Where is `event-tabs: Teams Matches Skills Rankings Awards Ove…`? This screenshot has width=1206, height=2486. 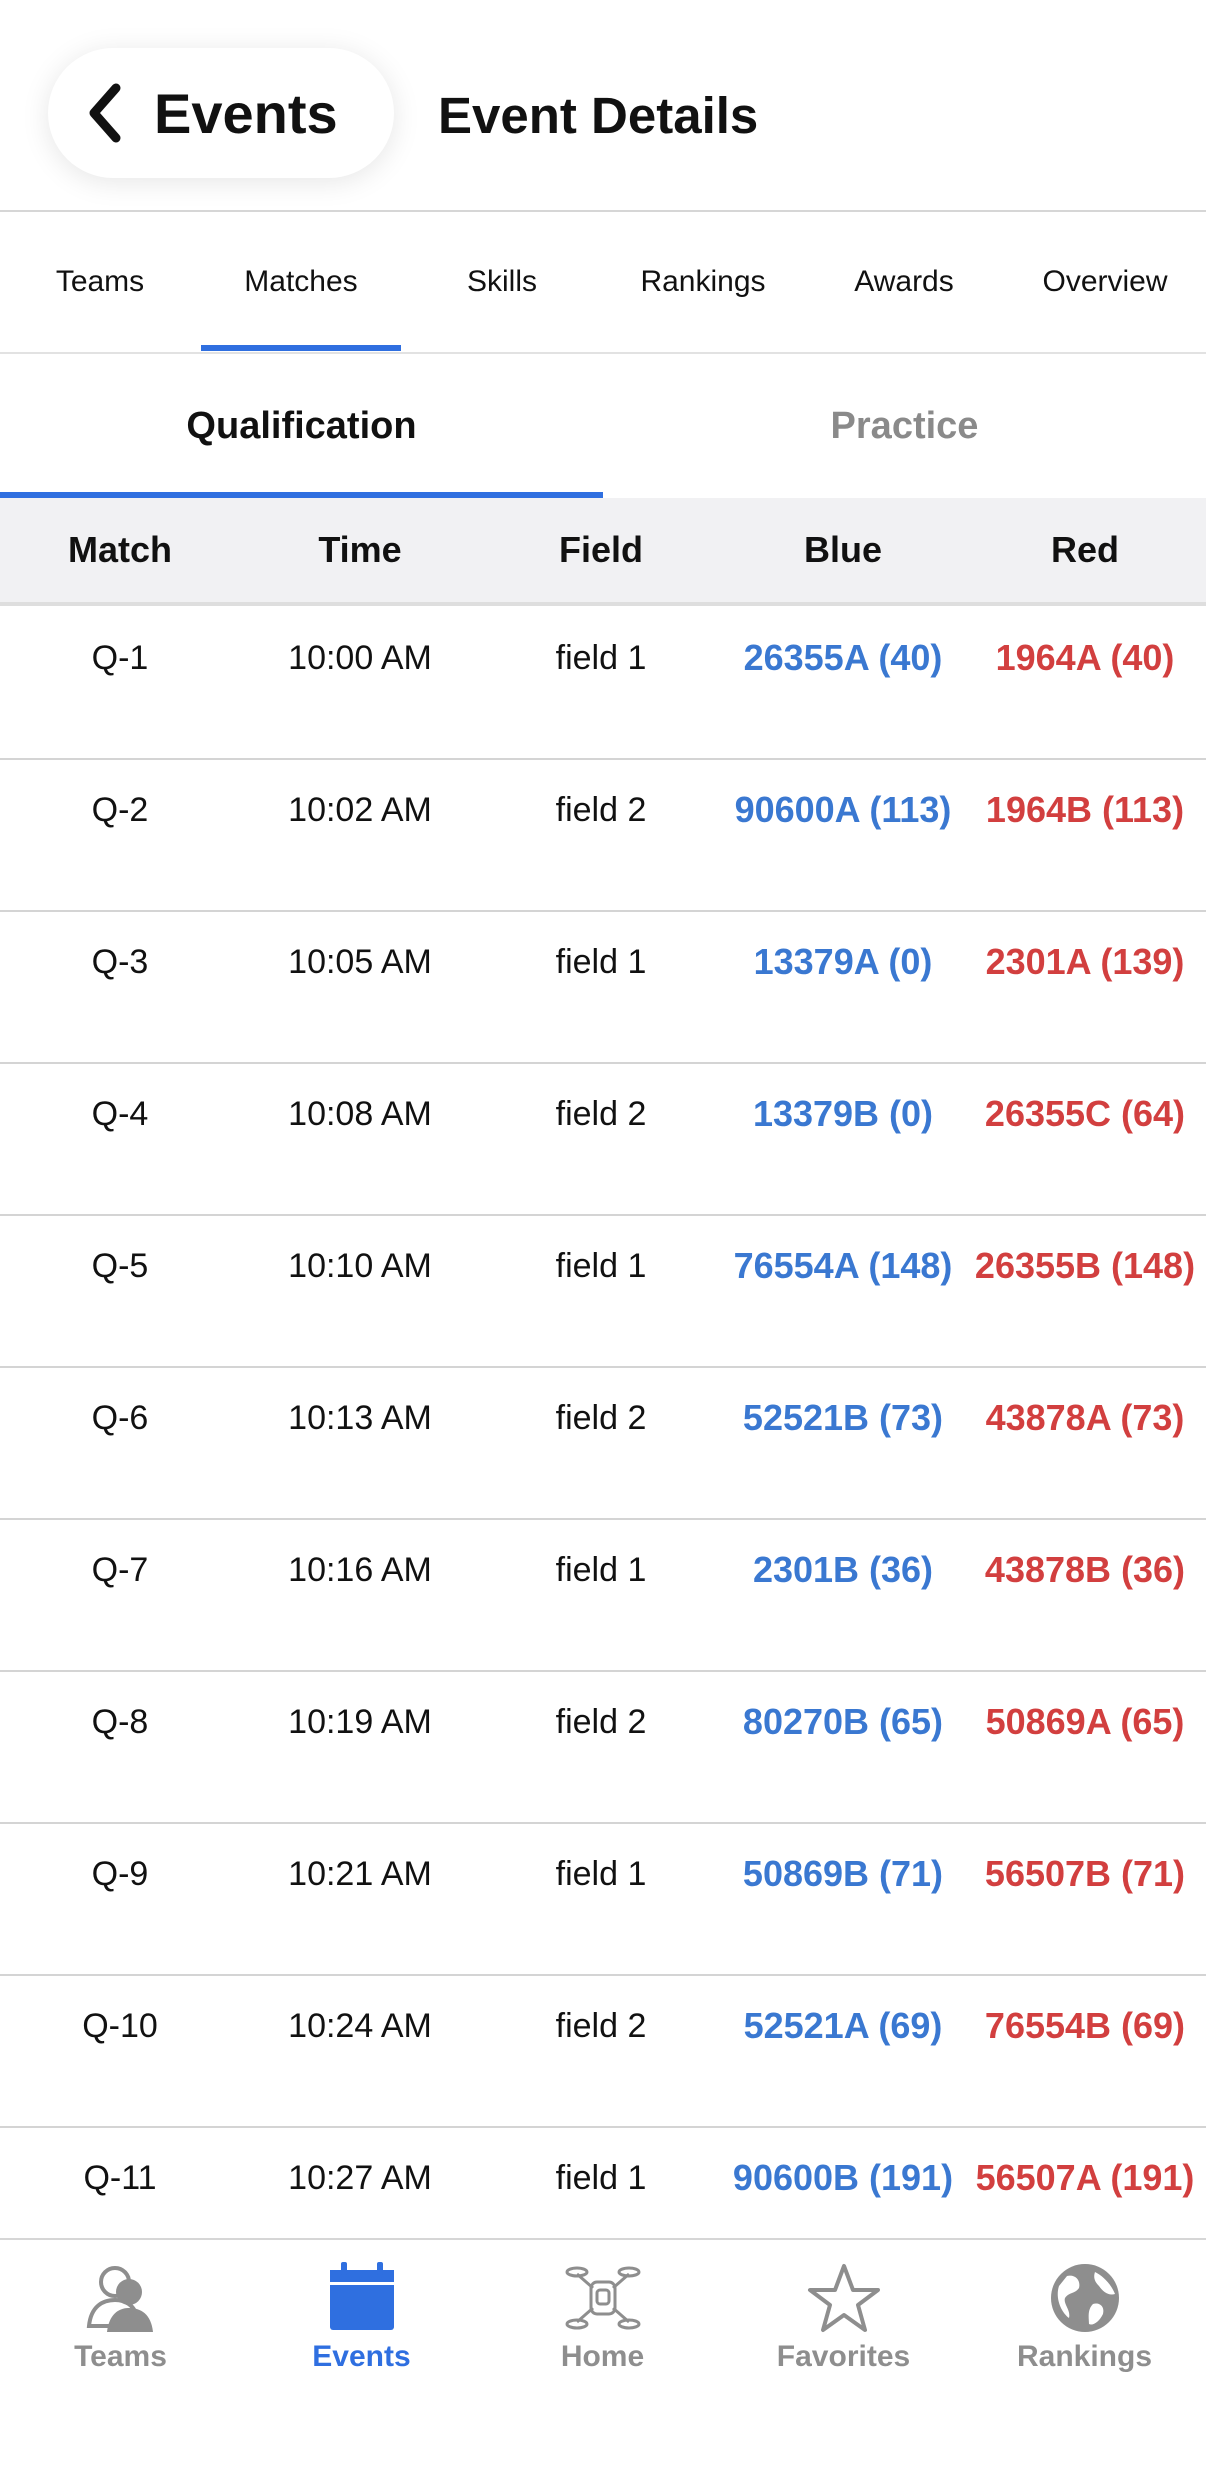 event-tabs: Teams Matches Skills Rankings Awards Ove… is located at coordinates (603, 283).